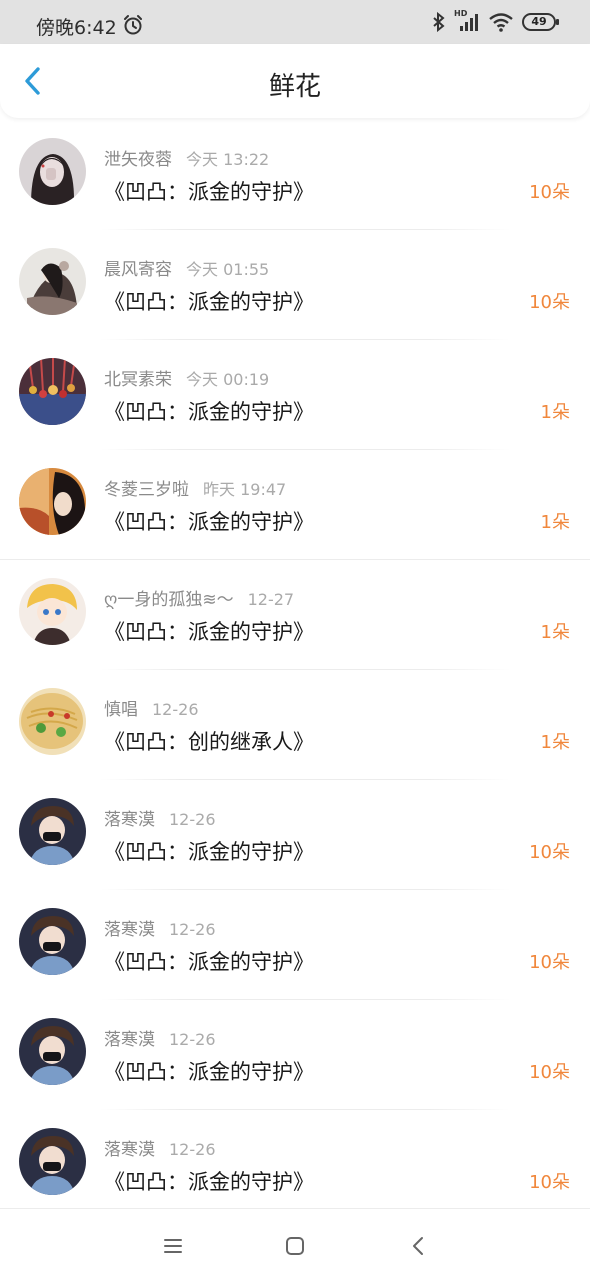  Describe the element at coordinates (76, 28) in the screenshot. I see `status-time: 傍晚6:42` at that location.